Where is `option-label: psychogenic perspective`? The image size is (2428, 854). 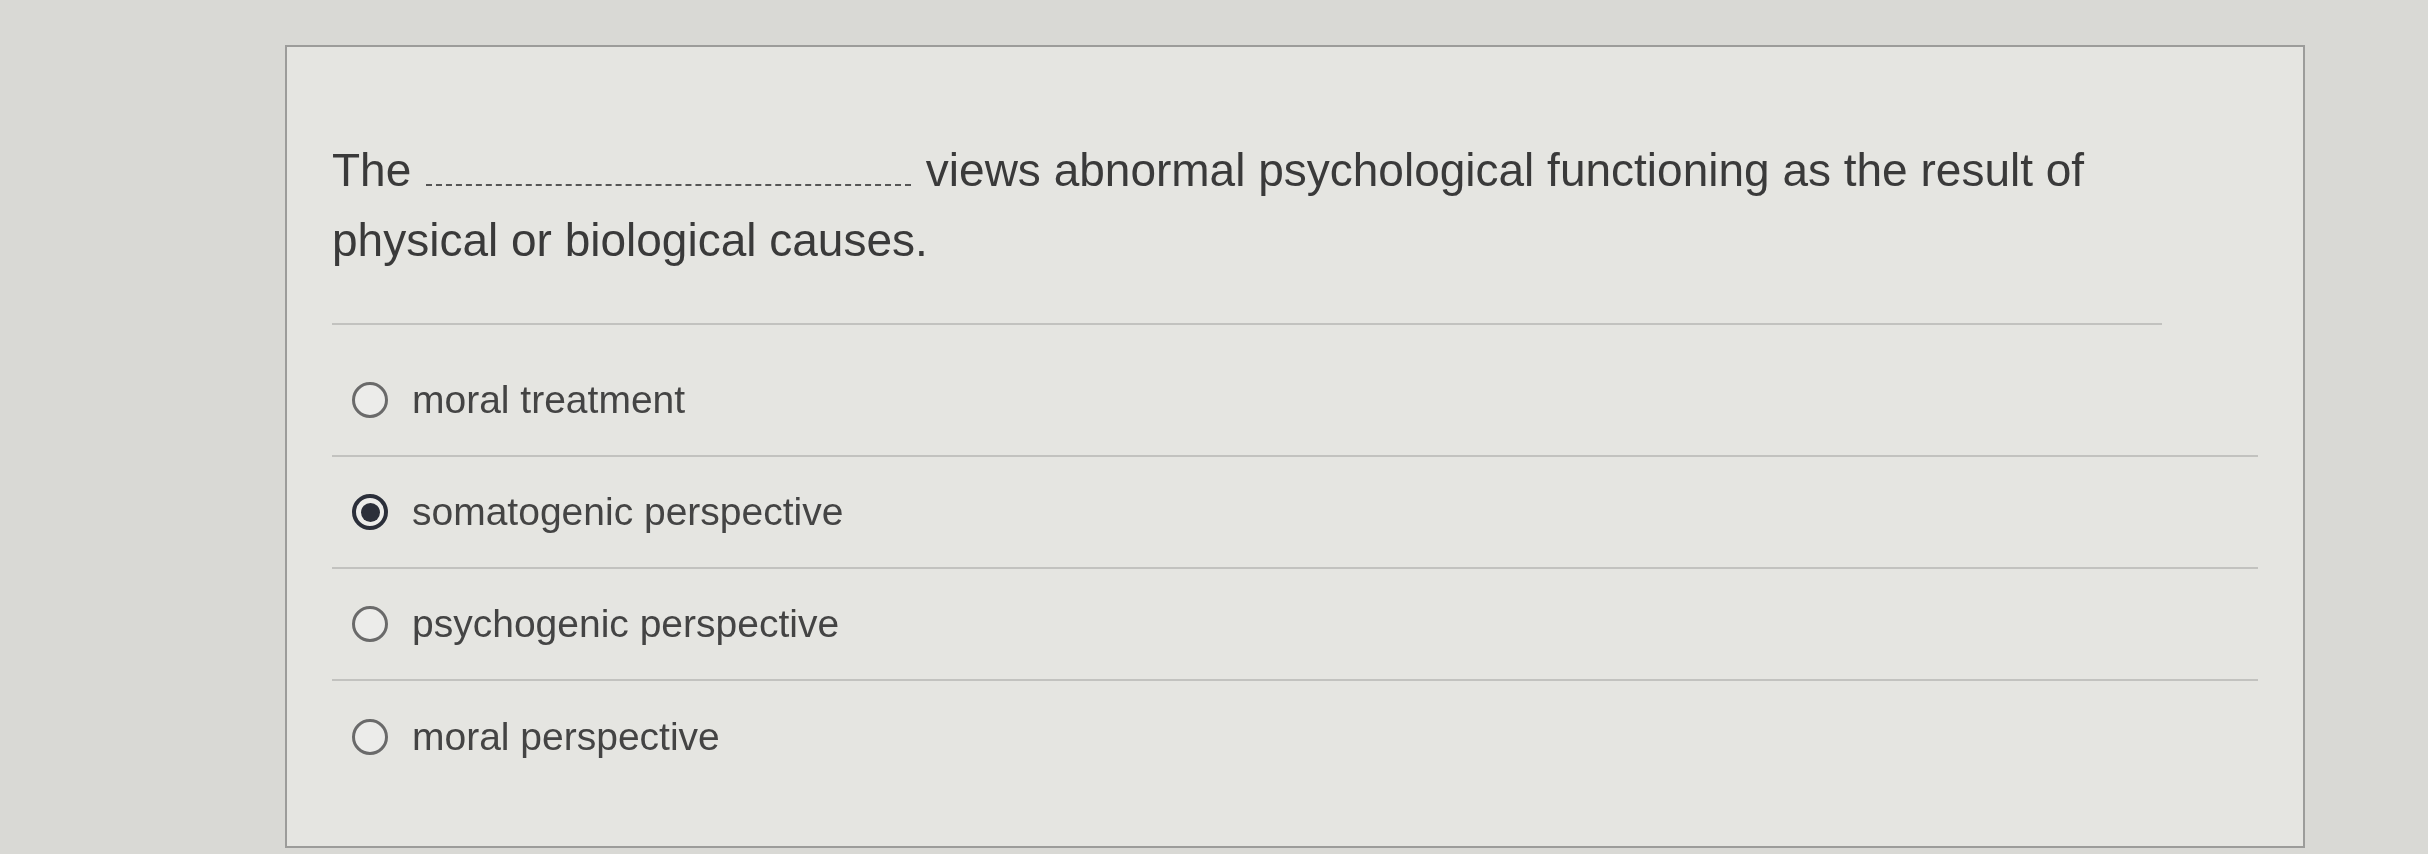 option-label: psychogenic perspective is located at coordinates (626, 624).